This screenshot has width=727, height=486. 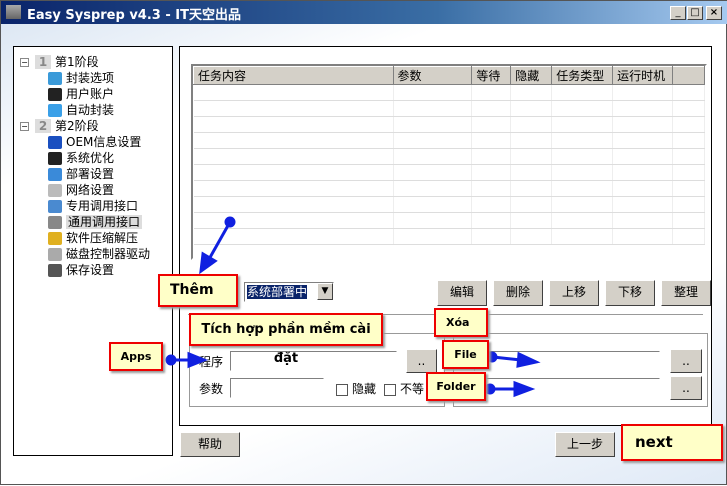 I want to click on annotation-next: next, so click(x=672, y=442).